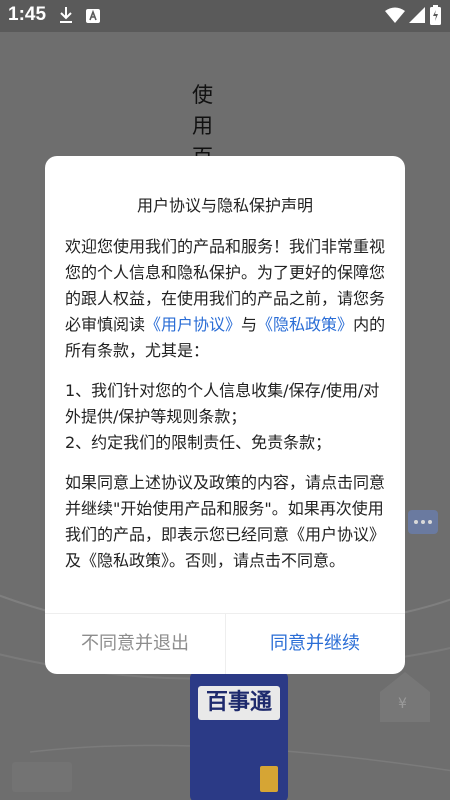 The height and width of the screenshot is (800, 450). Describe the element at coordinates (198, 442) in the screenshot. I see `term-item-2: 2、约定我们的限制责任、免责条款；` at that location.